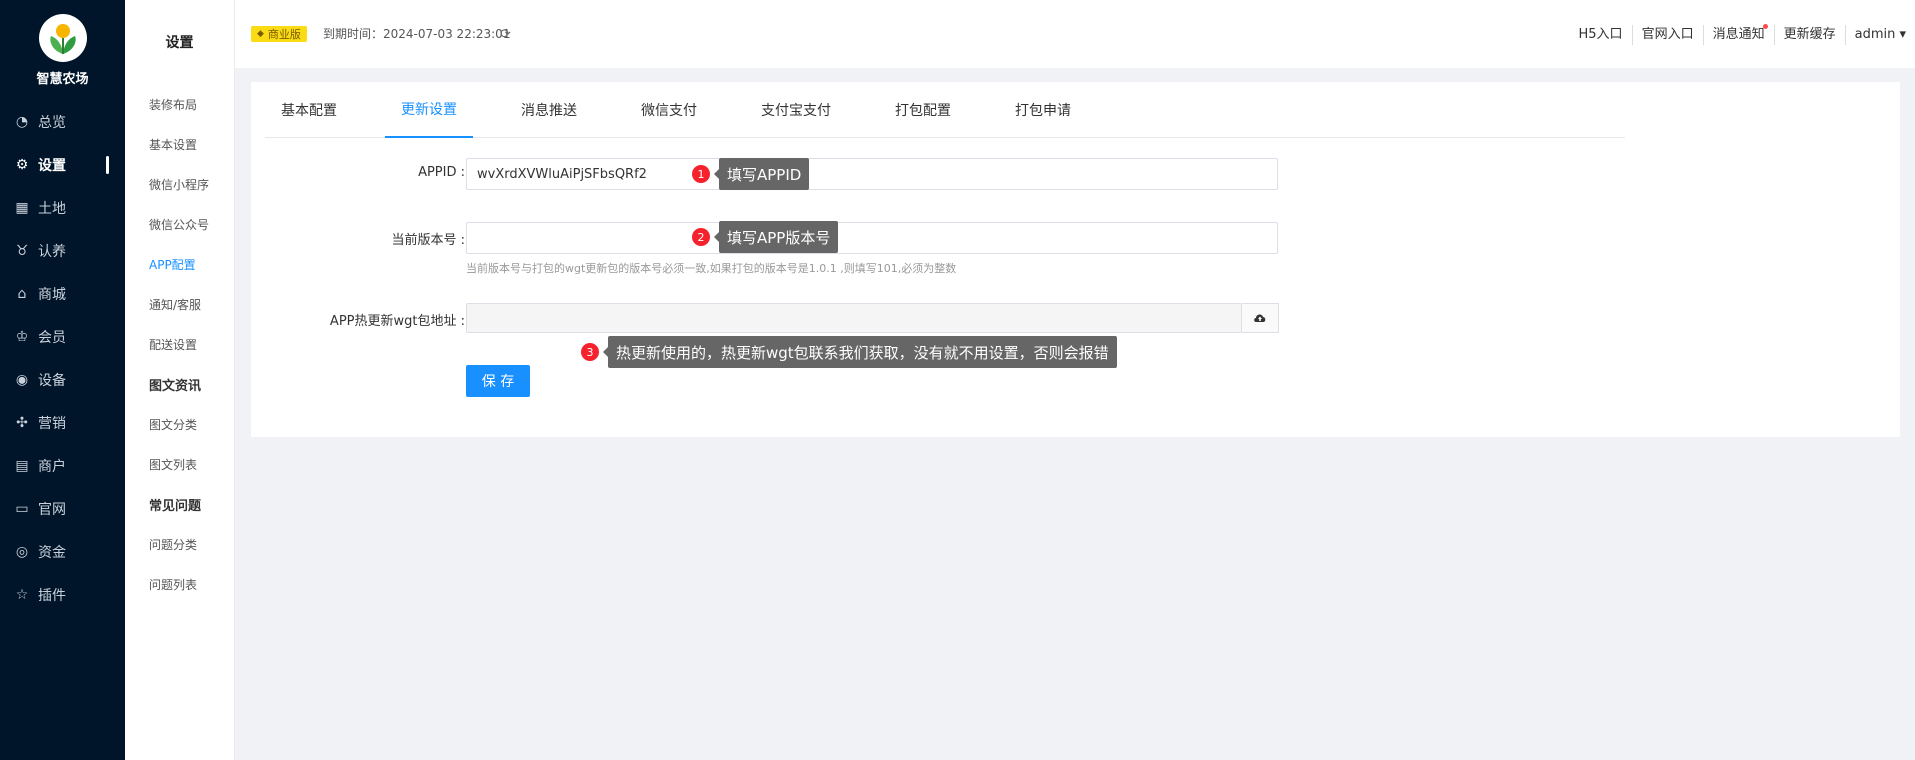 This screenshot has width=1915, height=760. Describe the element at coordinates (1809, 35) in the screenshot. I see `header-link-3: 更新缓存` at that location.